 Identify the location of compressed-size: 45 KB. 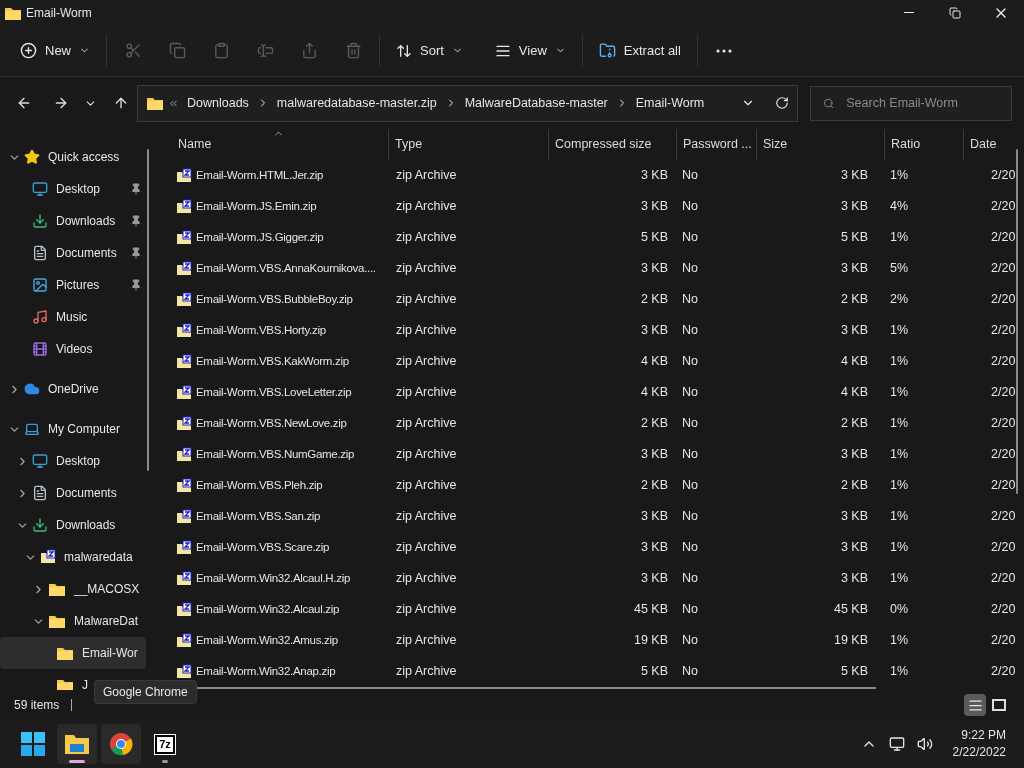
(650, 609).